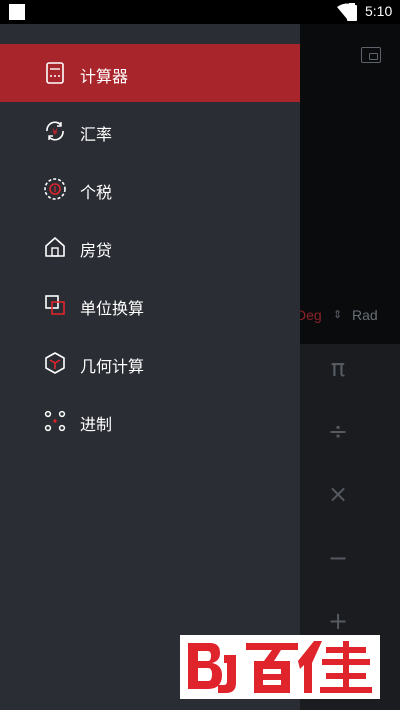  Describe the element at coordinates (200, 12) in the screenshot. I see `status-bar: 5:10` at that location.